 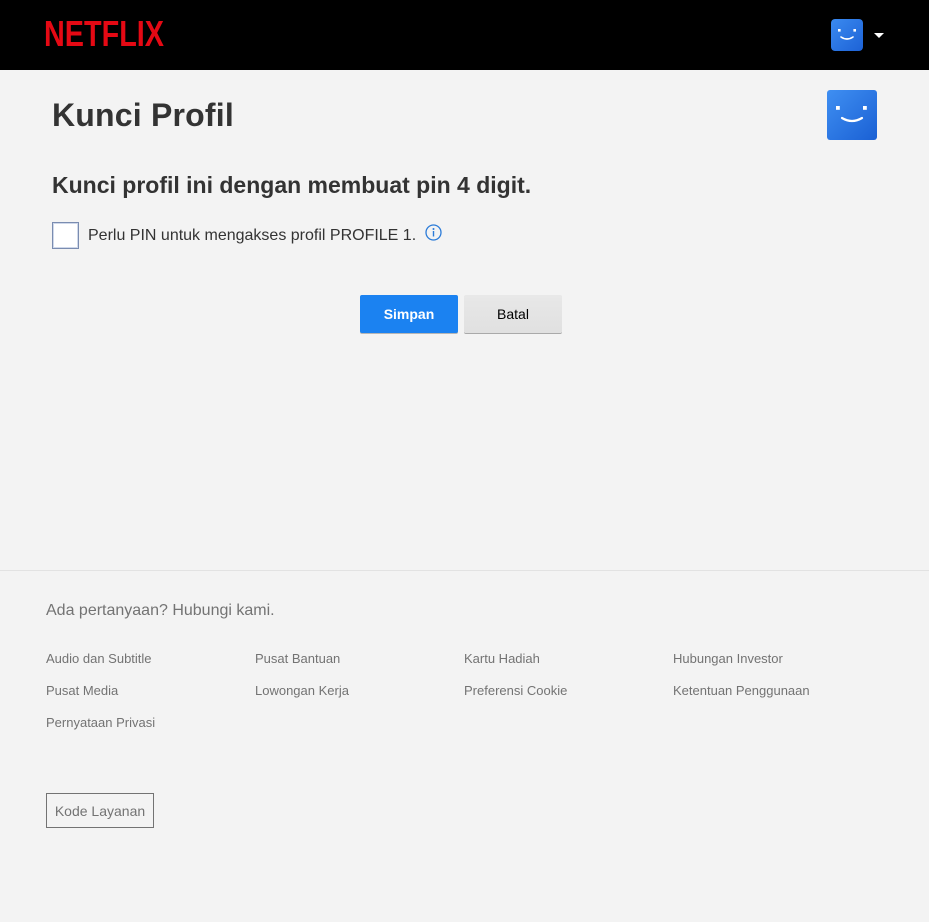 I want to click on smiley-avatar-icon, so click(x=847, y=35).